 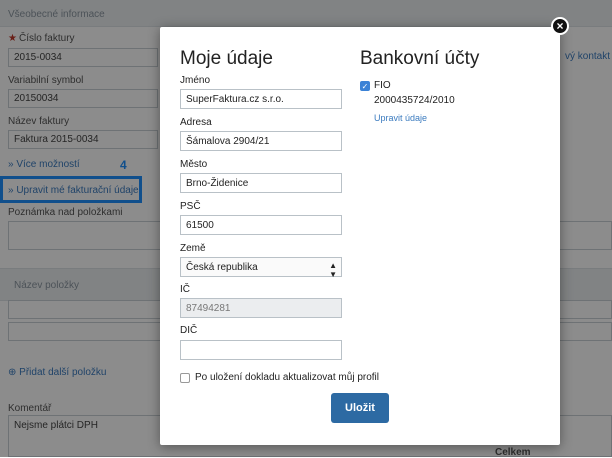 I want to click on dic-label: DIČ, so click(x=189, y=330).